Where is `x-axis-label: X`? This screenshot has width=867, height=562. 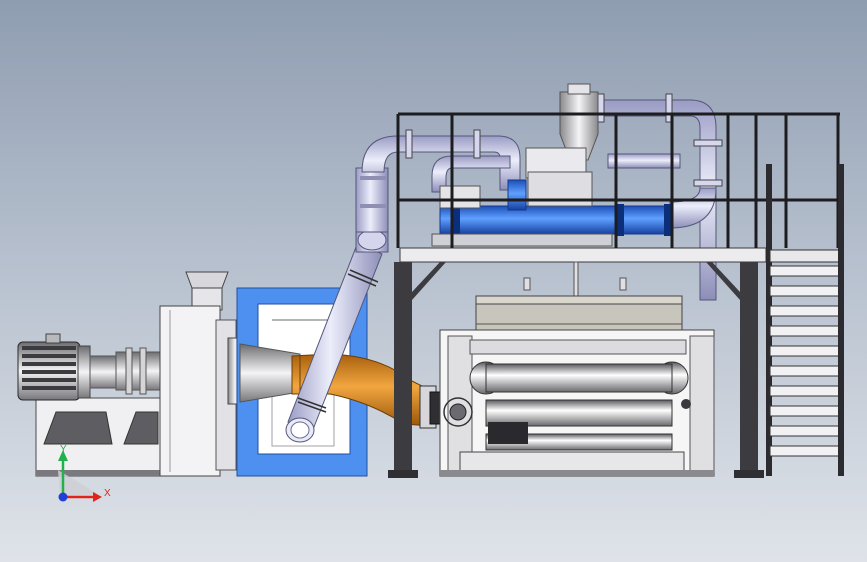
x-axis-label: X is located at coordinates (107, 493).